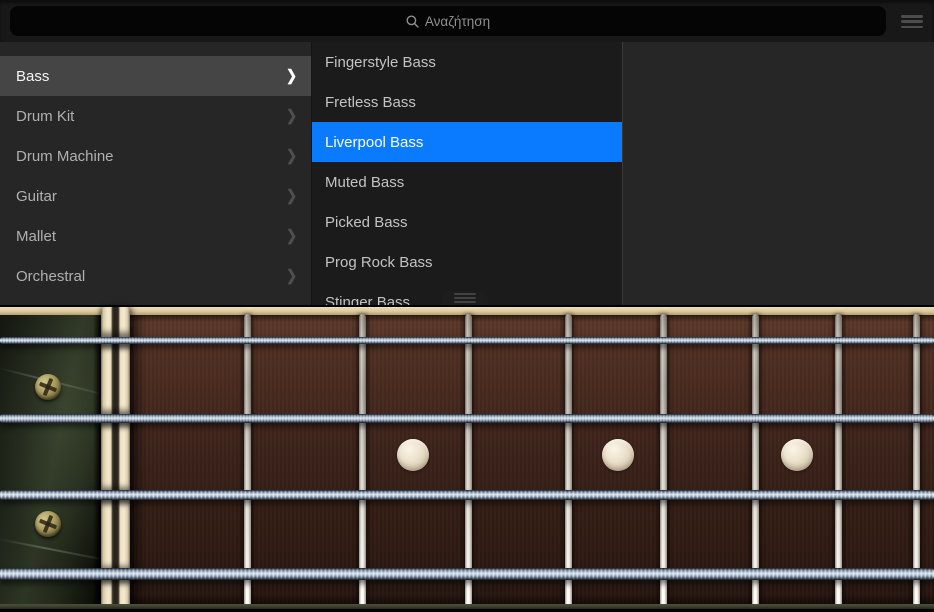 Image resolution: width=934 pixels, height=612 pixels. I want to click on sound-item-label: Fingerstyle Bass, so click(380, 62).